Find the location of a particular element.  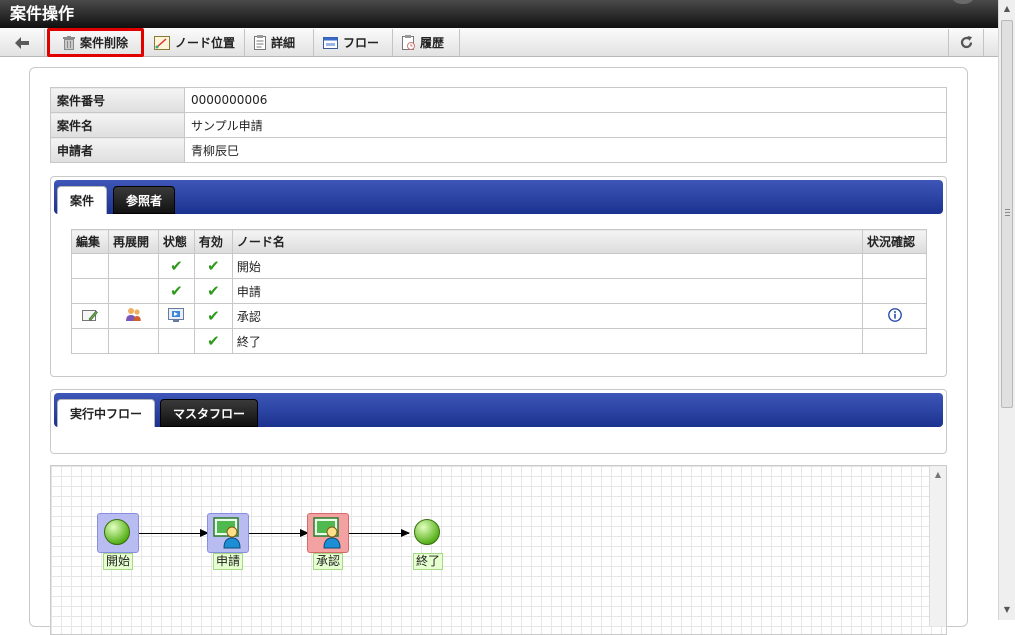

col-edit: 編集 is located at coordinates (90, 241).